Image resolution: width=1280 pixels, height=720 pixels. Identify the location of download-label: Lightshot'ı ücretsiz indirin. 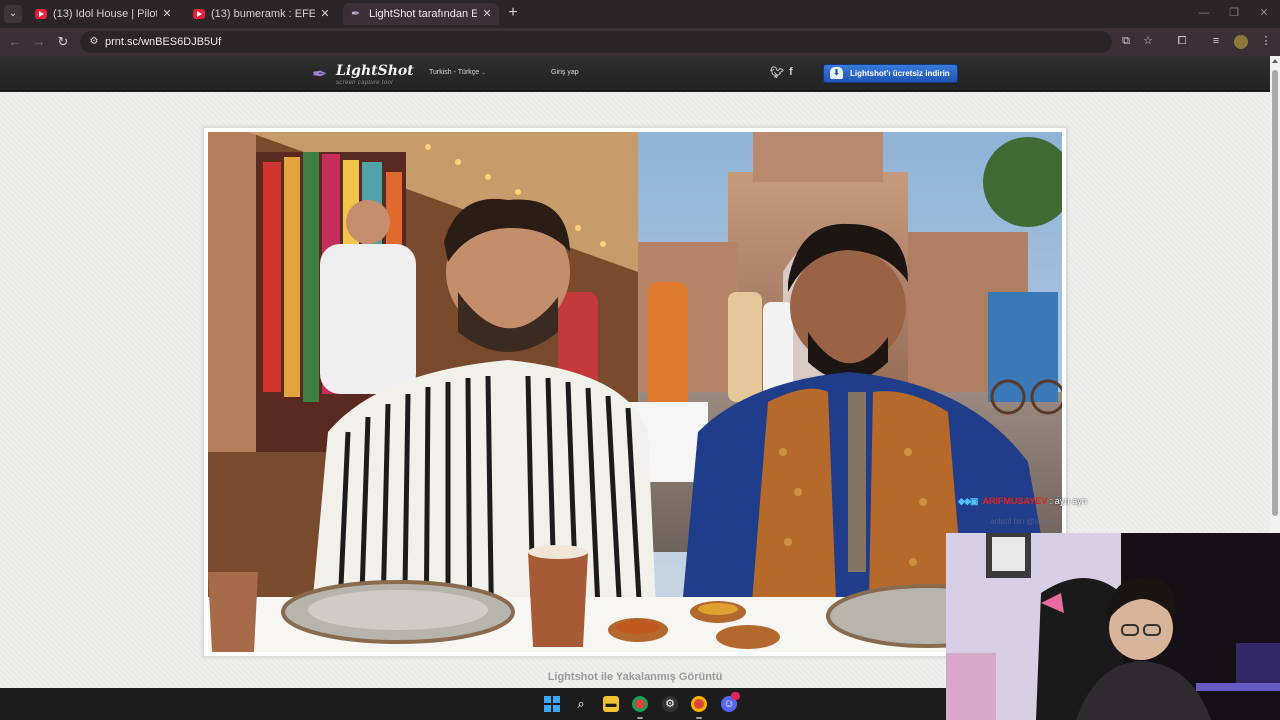
(900, 73).